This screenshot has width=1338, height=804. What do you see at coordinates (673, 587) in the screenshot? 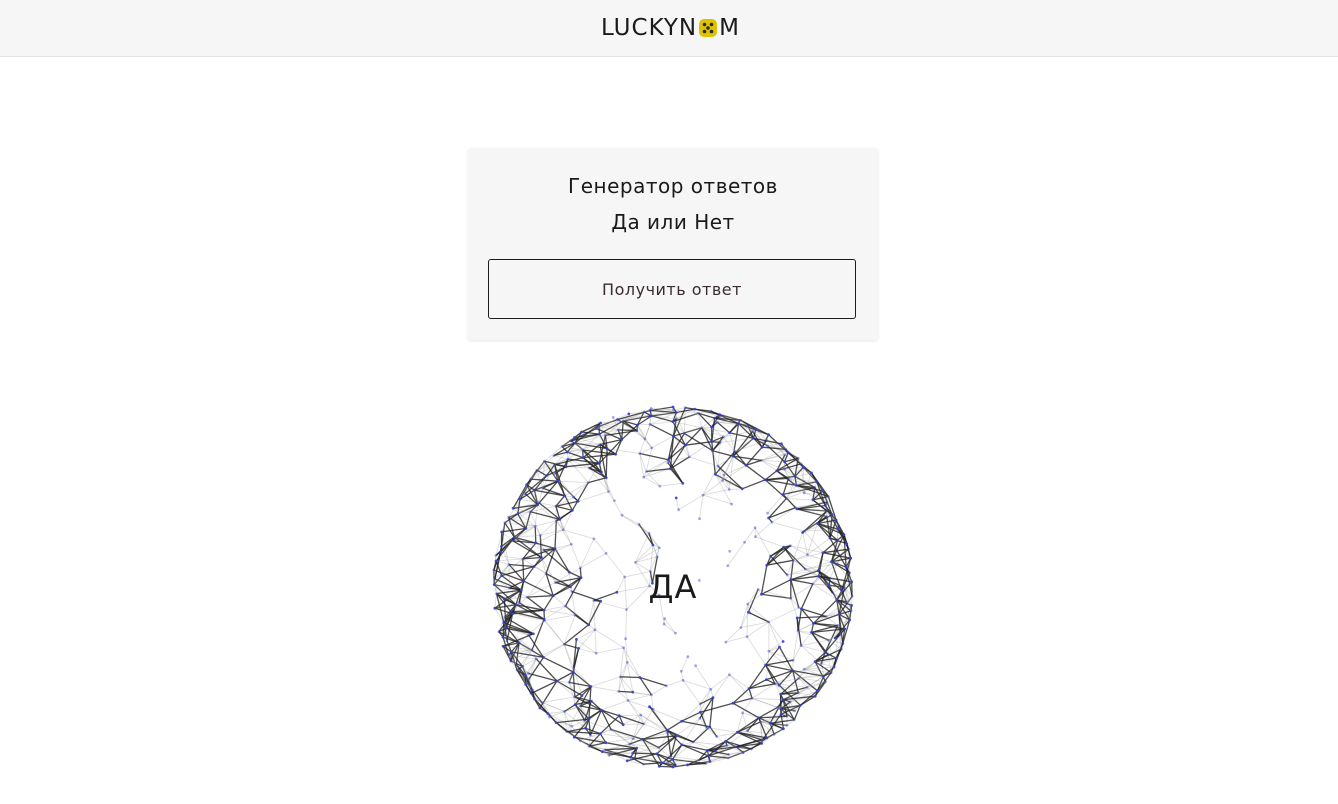
I see `answer-sphere: ДА` at bounding box center [673, 587].